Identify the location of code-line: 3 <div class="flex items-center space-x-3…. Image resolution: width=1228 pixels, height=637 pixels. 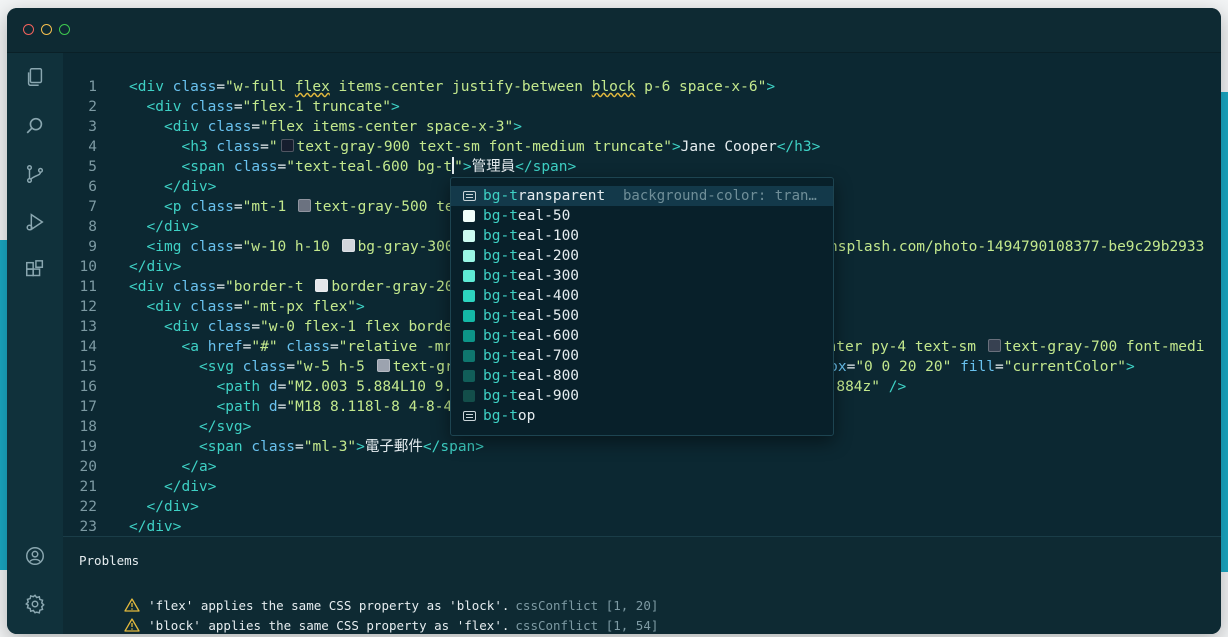
(292, 127).